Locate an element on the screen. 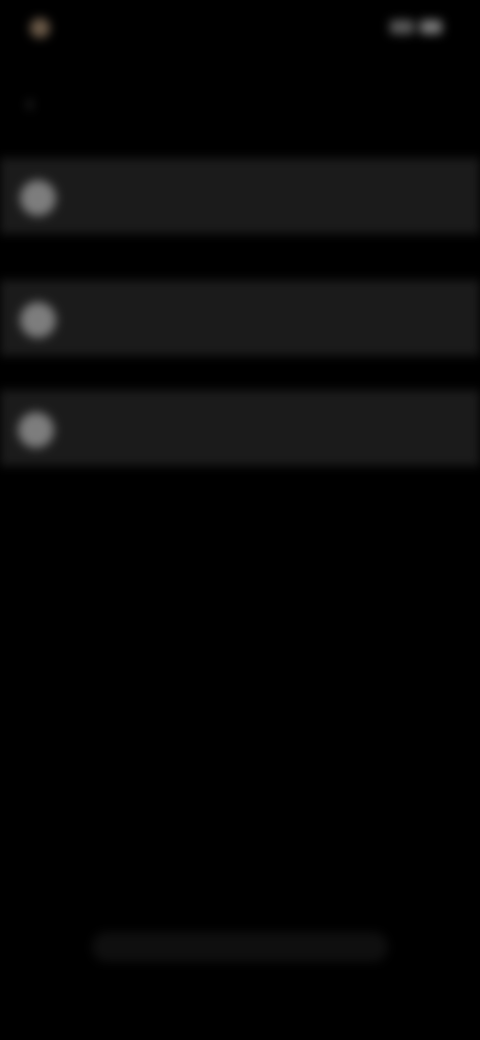 Image resolution: width=480 pixels, height=1040 pixels. header: ‹ is located at coordinates (240, 105).